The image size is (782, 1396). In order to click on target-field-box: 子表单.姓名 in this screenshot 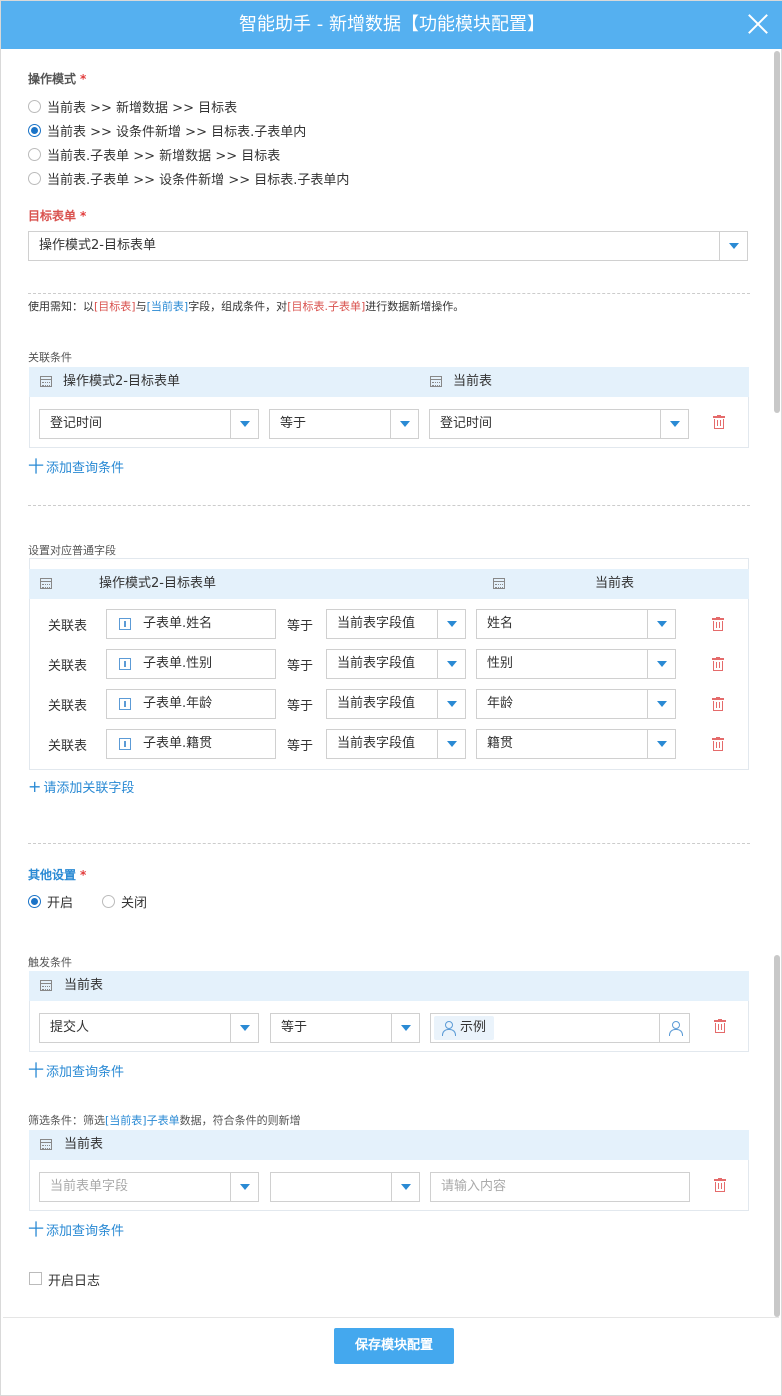, I will do `click(191, 624)`.